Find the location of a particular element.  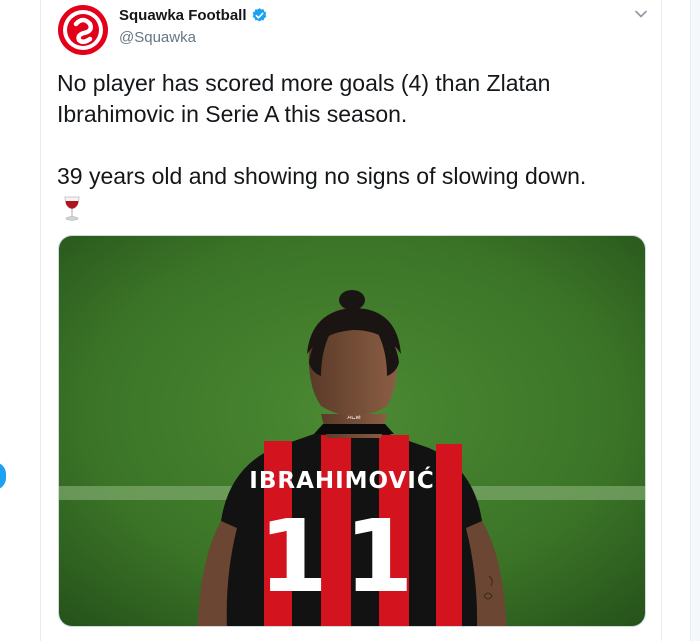

jersey-number: 11 is located at coordinates (343, 556).